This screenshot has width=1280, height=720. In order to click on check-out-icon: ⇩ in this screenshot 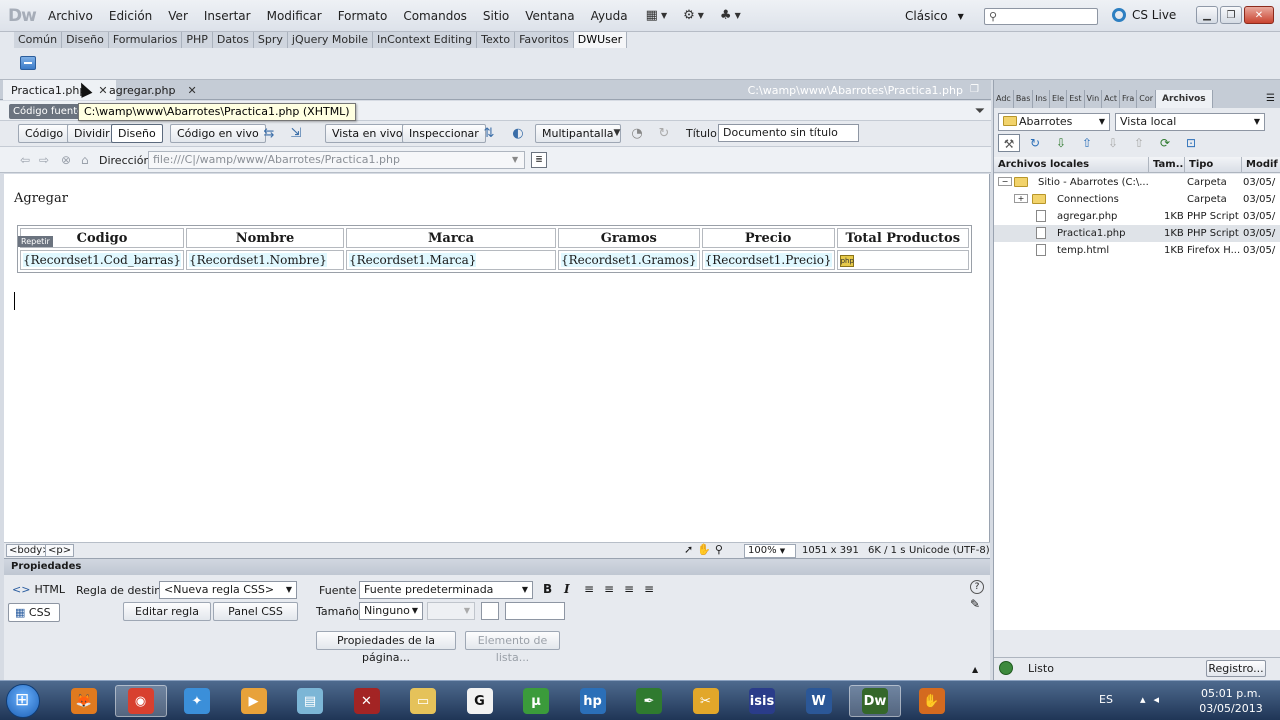, I will do `click(1113, 143)`.